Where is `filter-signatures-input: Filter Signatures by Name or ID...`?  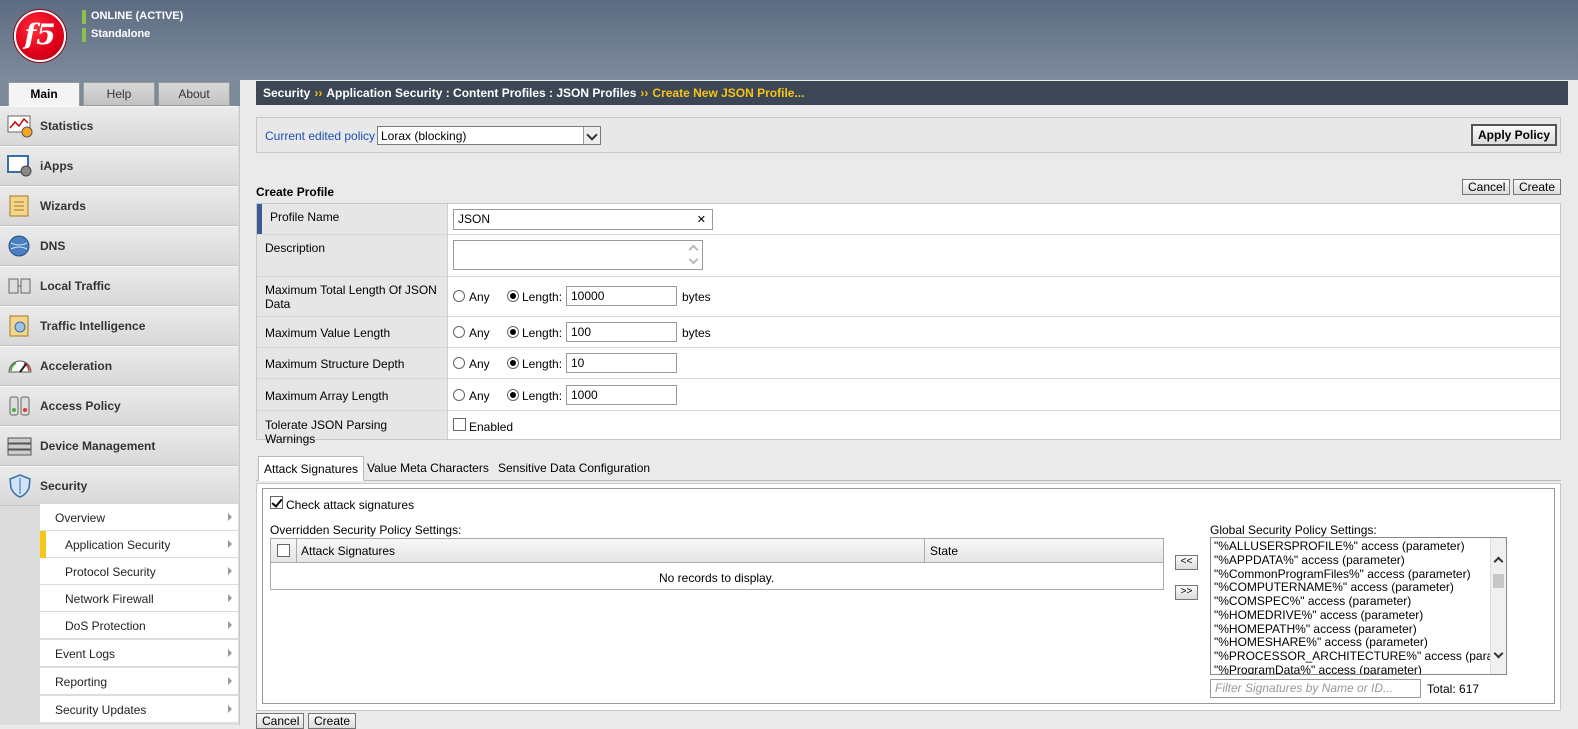 filter-signatures-input: Filter Signatures by Name or ID... is located at coordinates (1315, 688).